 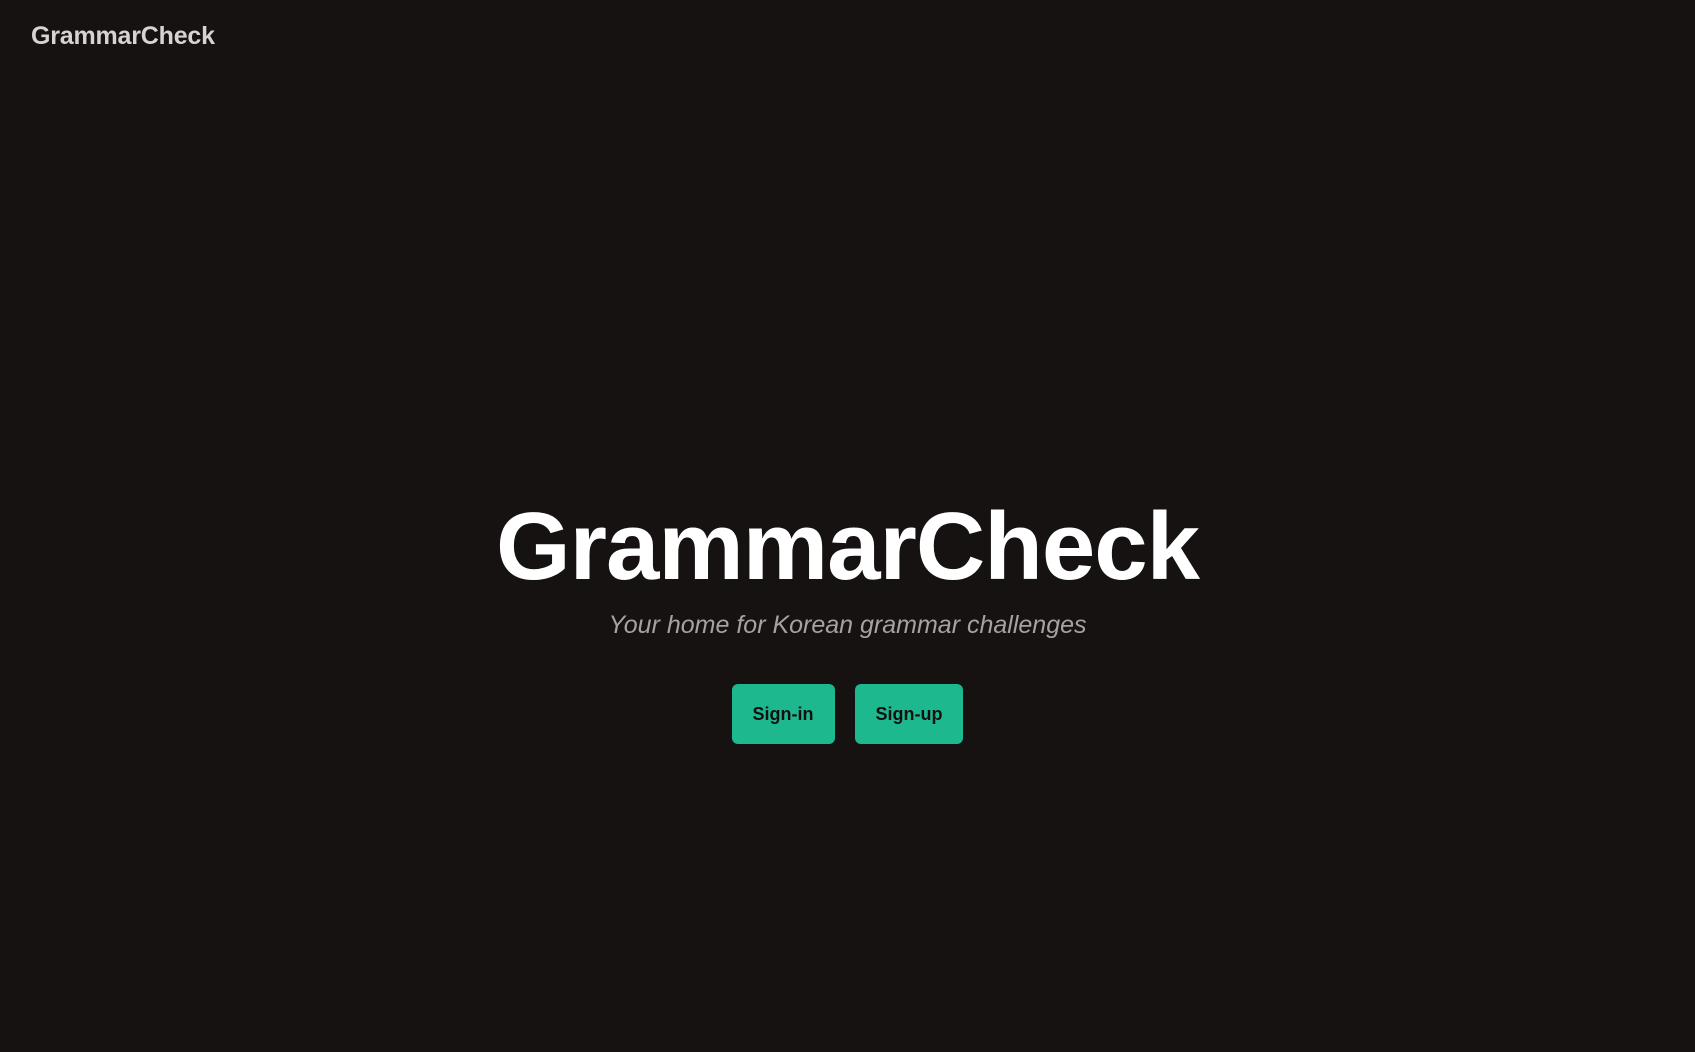 What do you see at coordinates (783, 714) in the screenshot?
I see `sign-in-button: Sign-in` at bounding box center [783, 714].